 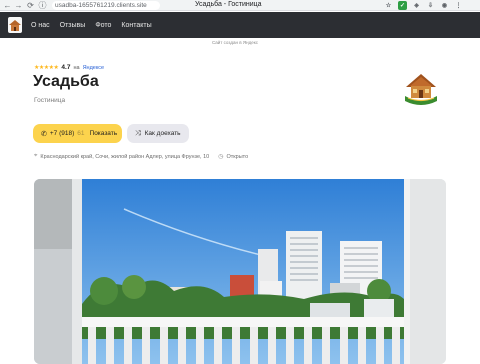 I want to click on nav-item-photos: Фото, so click(x=103, y=25).